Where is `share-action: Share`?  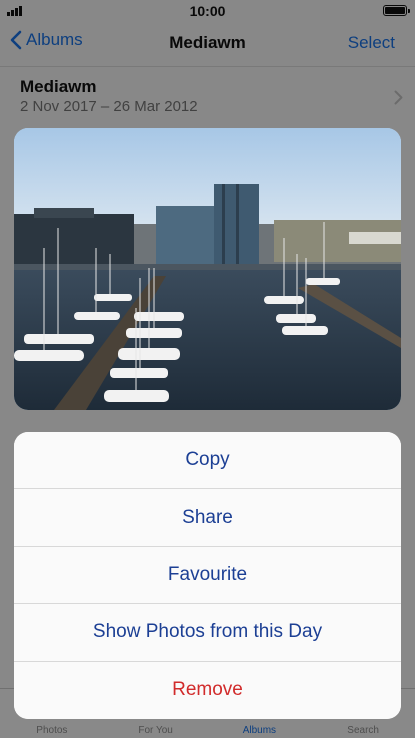 share-action: Share is located at coordinates (207, 518).